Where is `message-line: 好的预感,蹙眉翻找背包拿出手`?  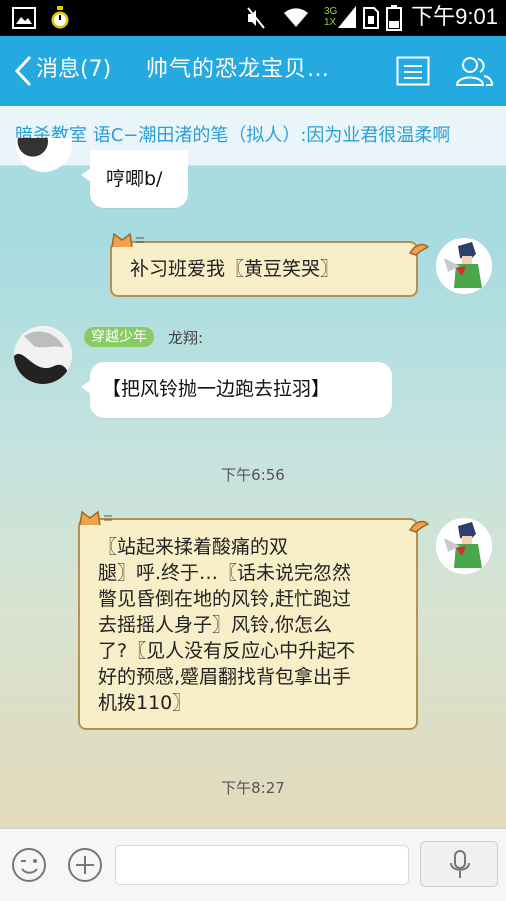
message-line: 好的预感,蹙眉翻找背包拿出手 is located at coordinates (225, 677).